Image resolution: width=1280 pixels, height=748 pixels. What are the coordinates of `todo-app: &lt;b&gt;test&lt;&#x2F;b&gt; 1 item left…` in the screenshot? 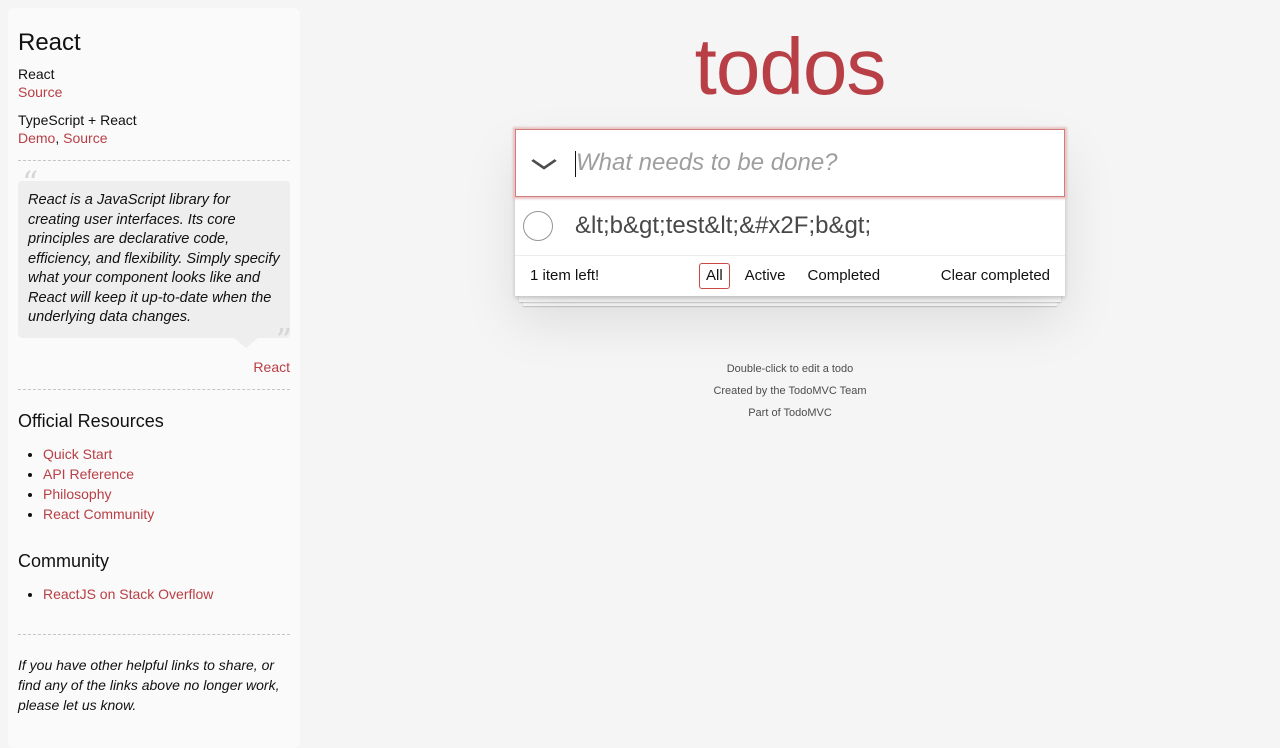 It's located at (790, 212).